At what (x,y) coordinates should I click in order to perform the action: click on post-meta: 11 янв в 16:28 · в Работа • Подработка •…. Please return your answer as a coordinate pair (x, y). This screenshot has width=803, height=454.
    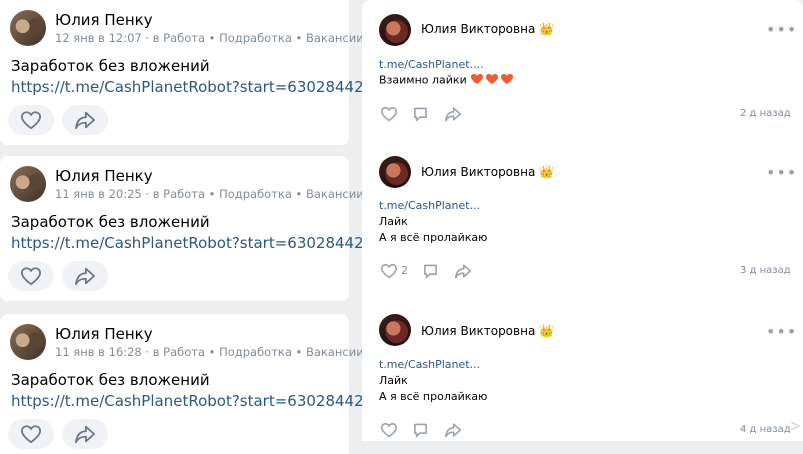
    Looking at the image, I should click on (209, 352).